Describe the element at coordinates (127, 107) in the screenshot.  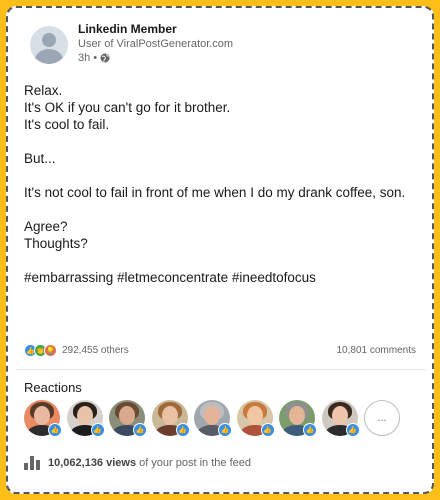
I see `post-line: It's OK if you can't go for it brother.` at that location.